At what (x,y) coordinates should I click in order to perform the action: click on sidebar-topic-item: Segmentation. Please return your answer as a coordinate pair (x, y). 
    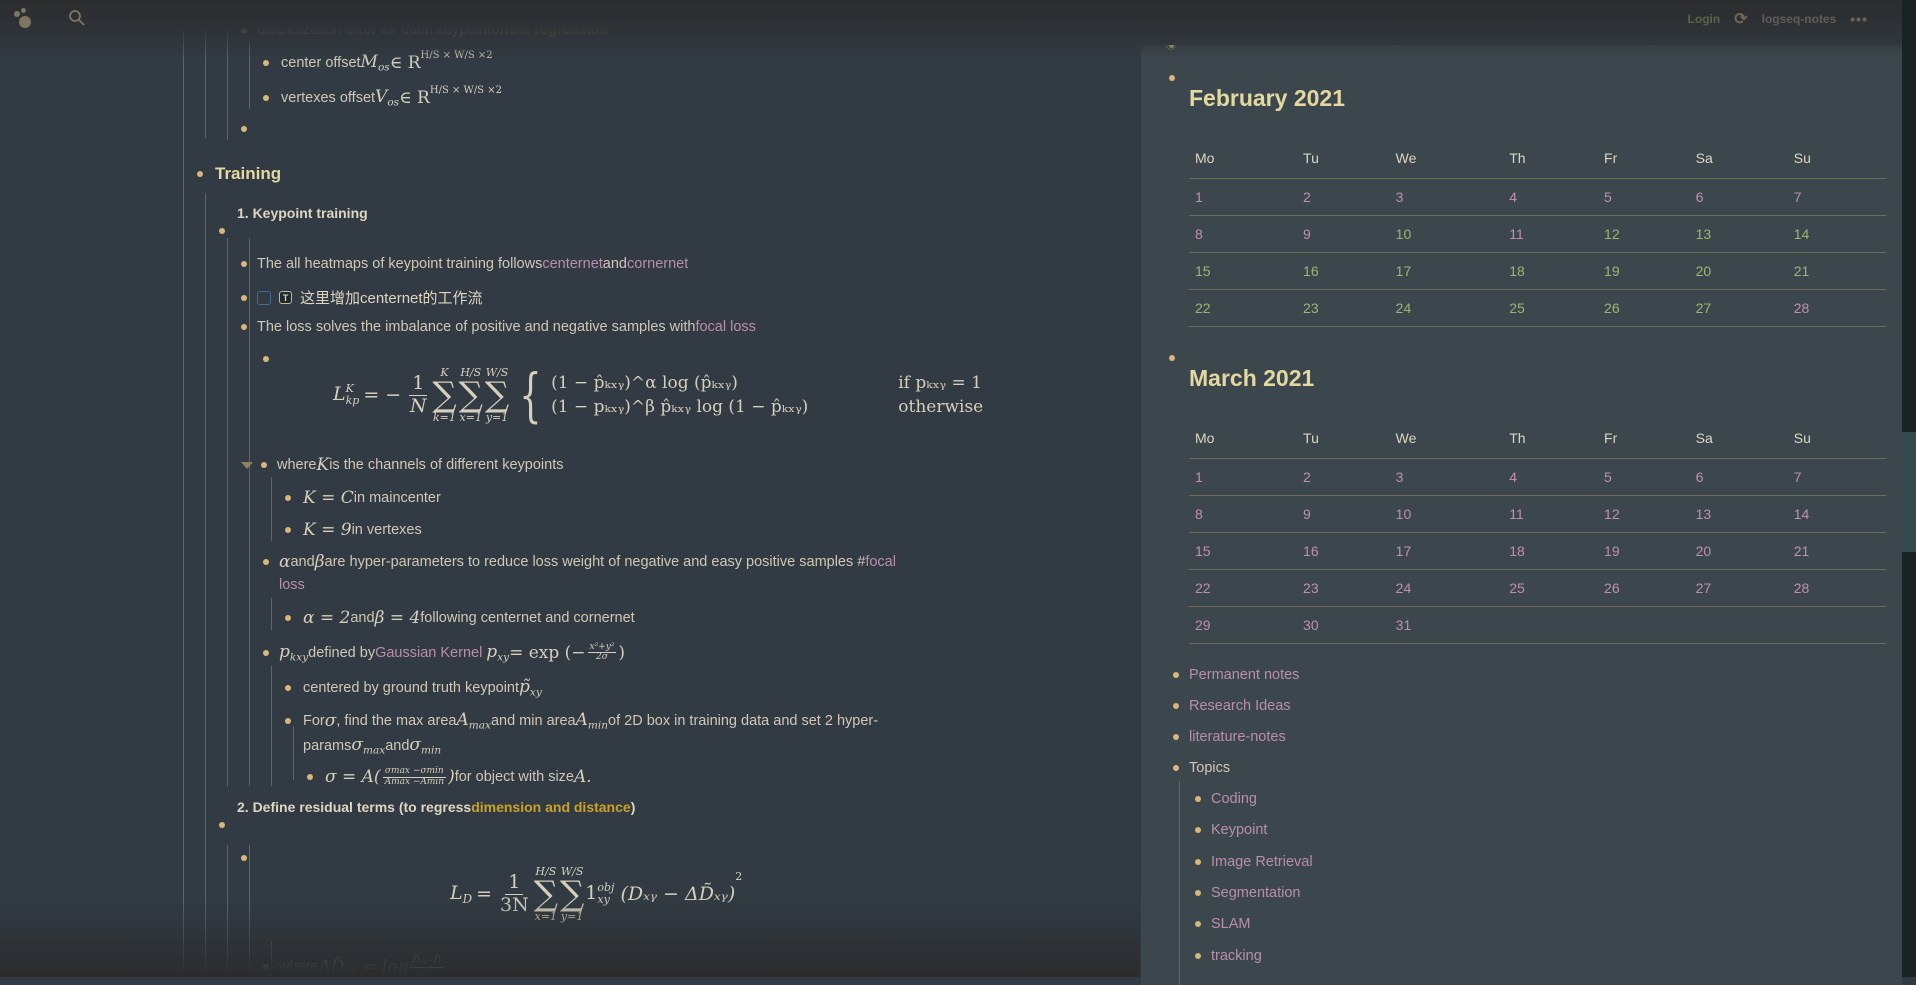
    Looking at the image, I should click on (1247, 893).